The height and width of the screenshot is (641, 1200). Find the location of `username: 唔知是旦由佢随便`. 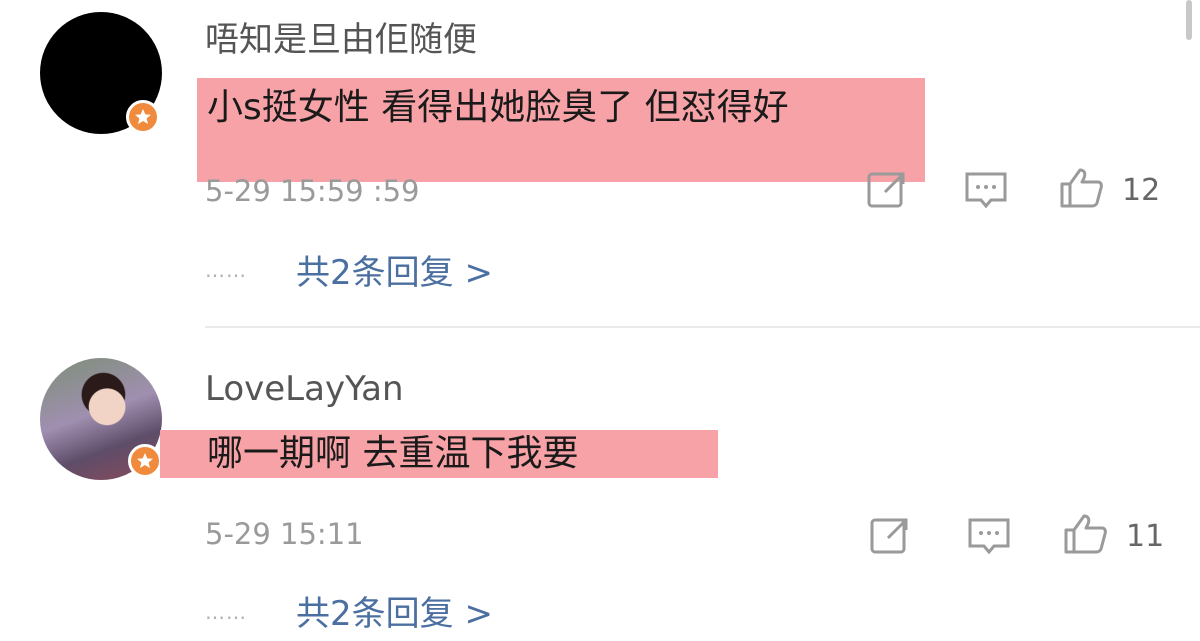

username: 唔知是旦由佢随便 is located at coordinates (341, 40).